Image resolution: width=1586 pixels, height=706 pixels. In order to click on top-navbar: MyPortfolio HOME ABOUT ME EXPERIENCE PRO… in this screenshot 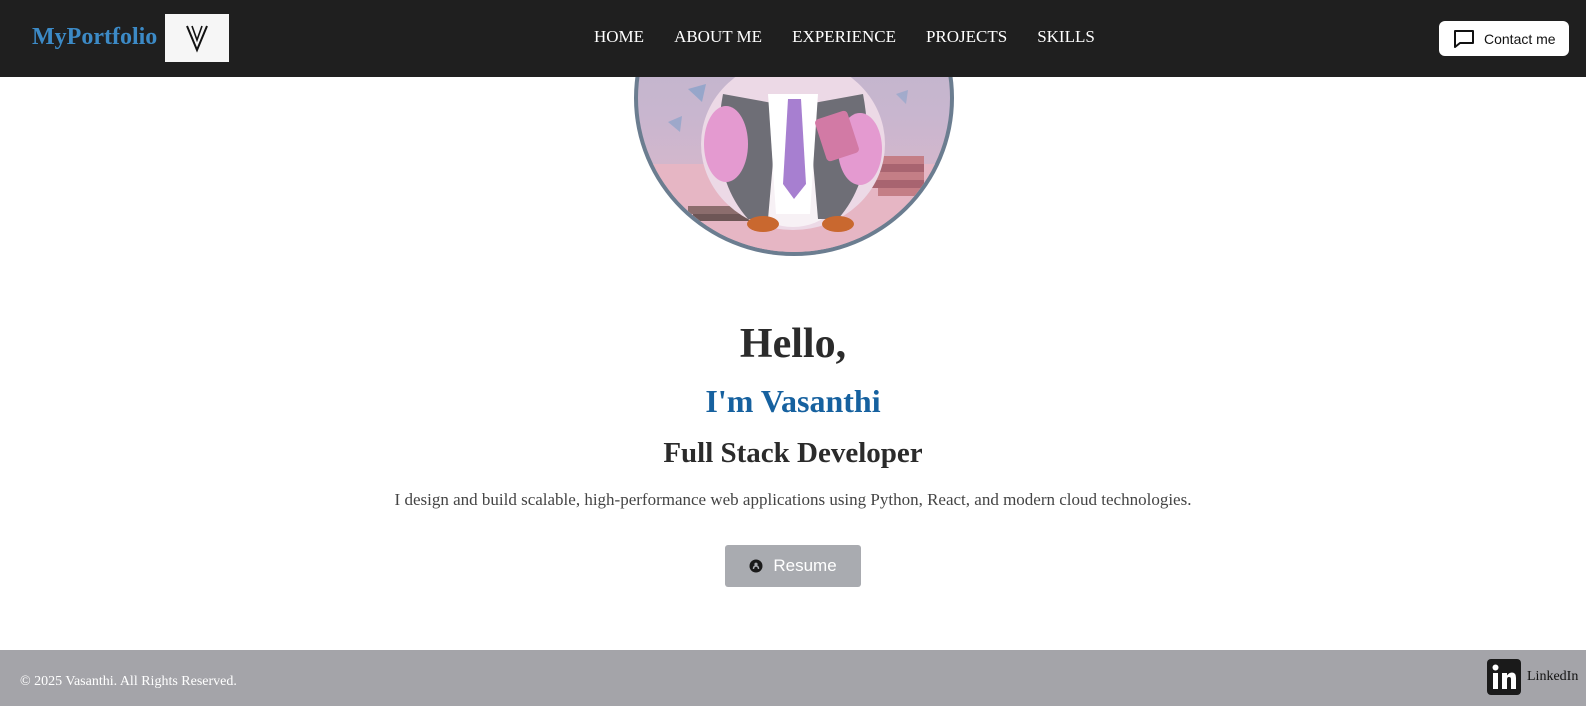, I will do `click(793, 38)`.